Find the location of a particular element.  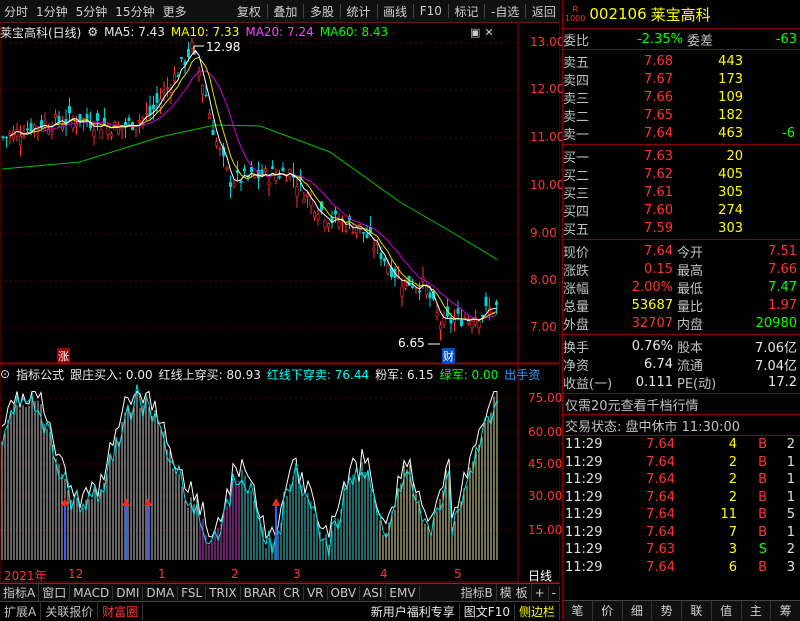

btn-duogu: 多股 is located at coordinates (322, 11).